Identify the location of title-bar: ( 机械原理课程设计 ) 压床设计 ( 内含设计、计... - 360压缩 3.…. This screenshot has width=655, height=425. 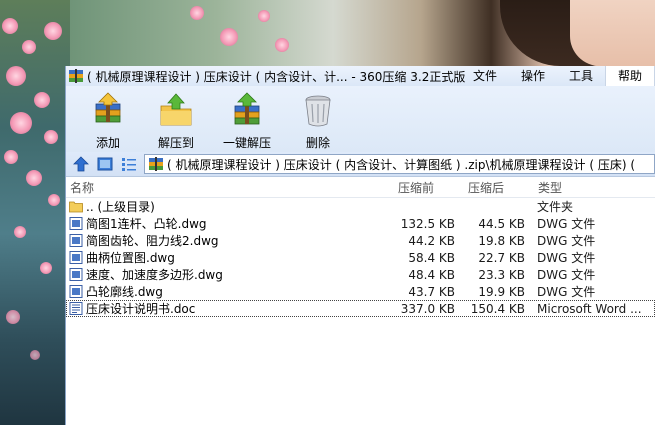
(360, 76).